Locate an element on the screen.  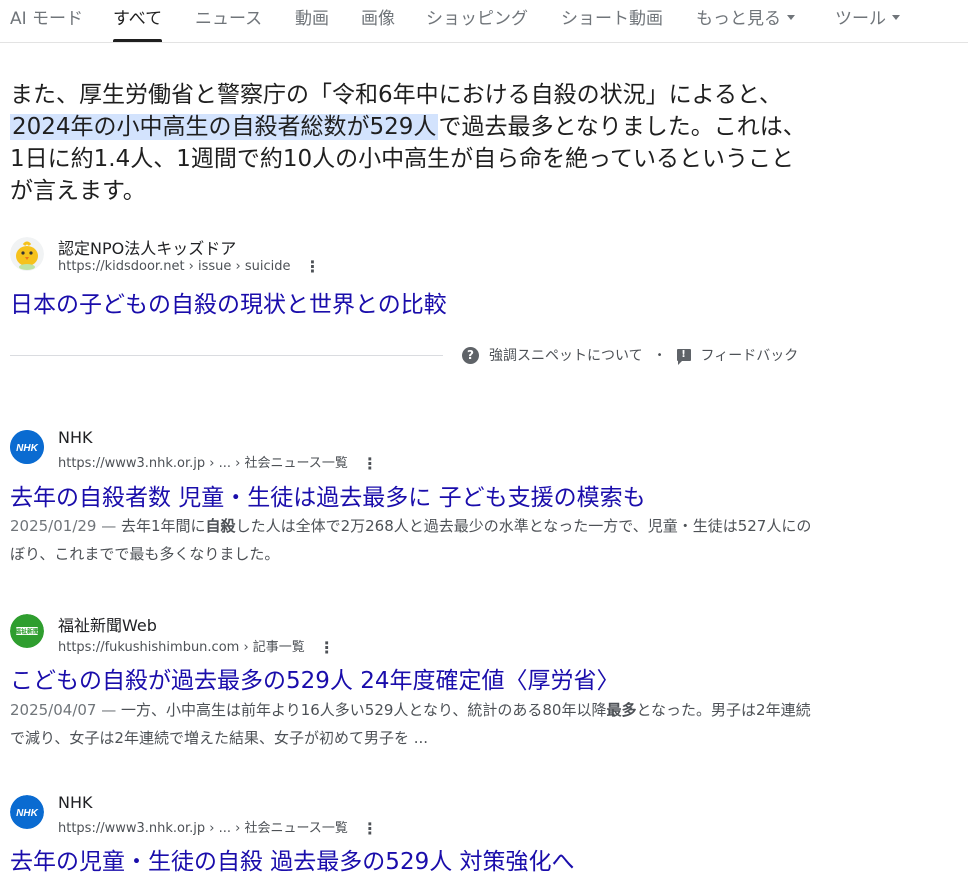
tab-more: もっと見る is located at coordinates (745, 23).